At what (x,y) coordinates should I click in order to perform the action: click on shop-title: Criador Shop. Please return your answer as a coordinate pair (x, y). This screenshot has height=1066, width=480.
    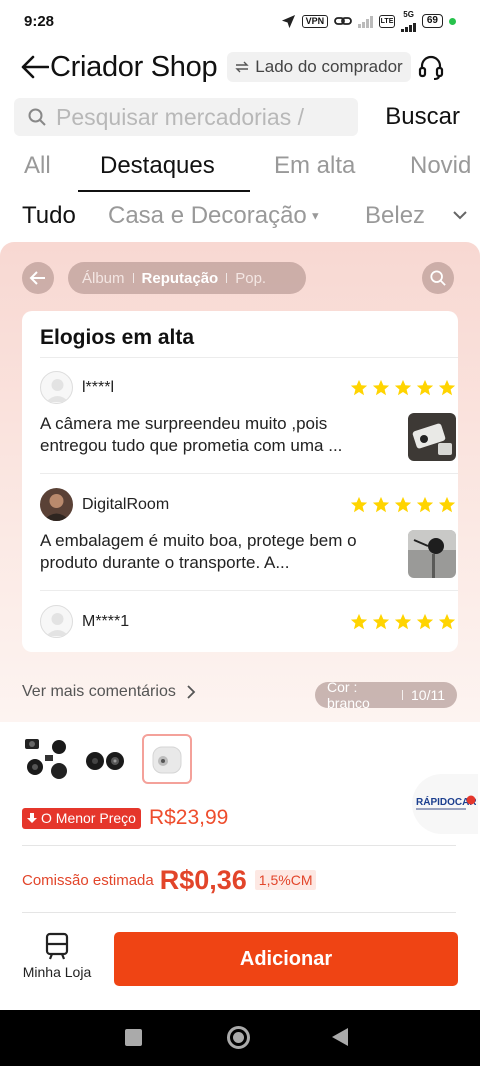
    Looking at the image, I should click on (134, 66).